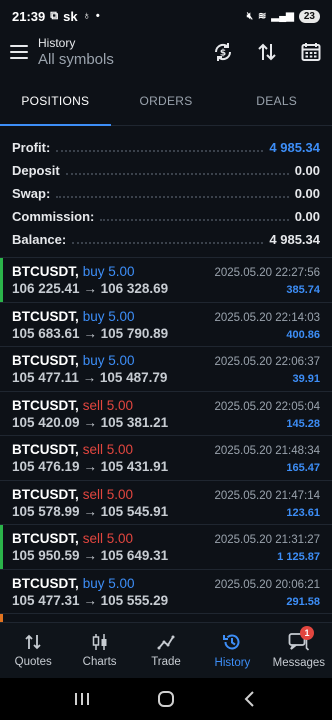 The image size is (332, 720). Describe the element at coordinates (276, 100) in the screenshot. I see `tab-deals: DEALS` at that location.